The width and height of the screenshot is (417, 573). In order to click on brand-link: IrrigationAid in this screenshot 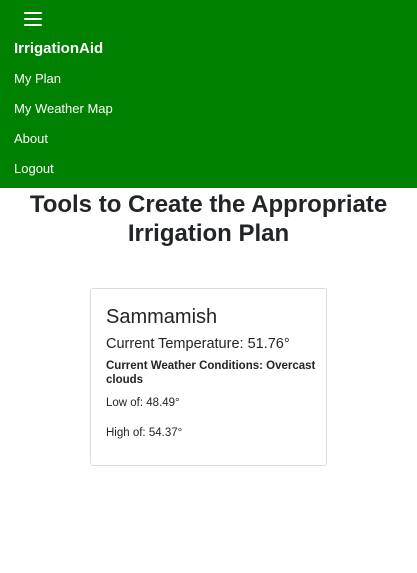, I will do `click(58, 48)`.